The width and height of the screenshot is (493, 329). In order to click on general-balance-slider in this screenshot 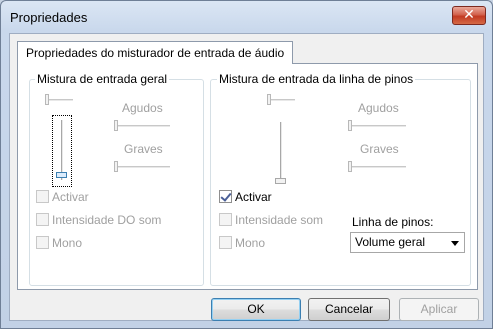, I will do `click(59, 100)`.